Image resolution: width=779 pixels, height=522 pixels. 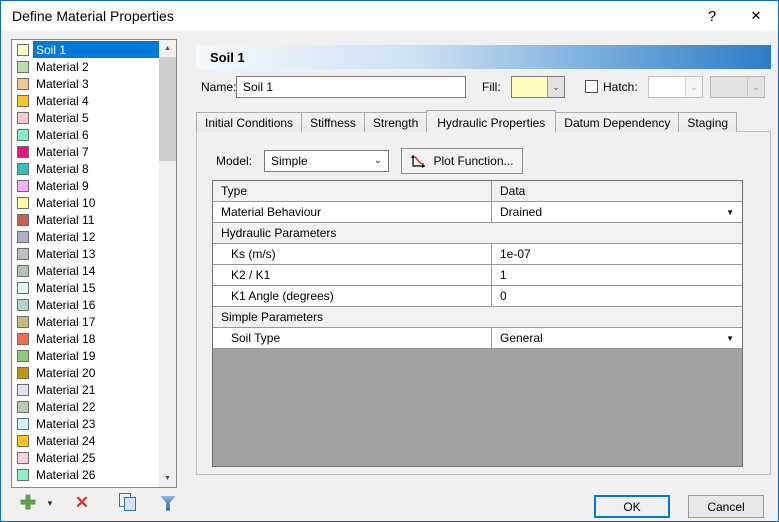 What do you see at coordinates (66, 474) in the screenshot?
I see `material-name-label: Material 26` at bounding box center [66, 474].